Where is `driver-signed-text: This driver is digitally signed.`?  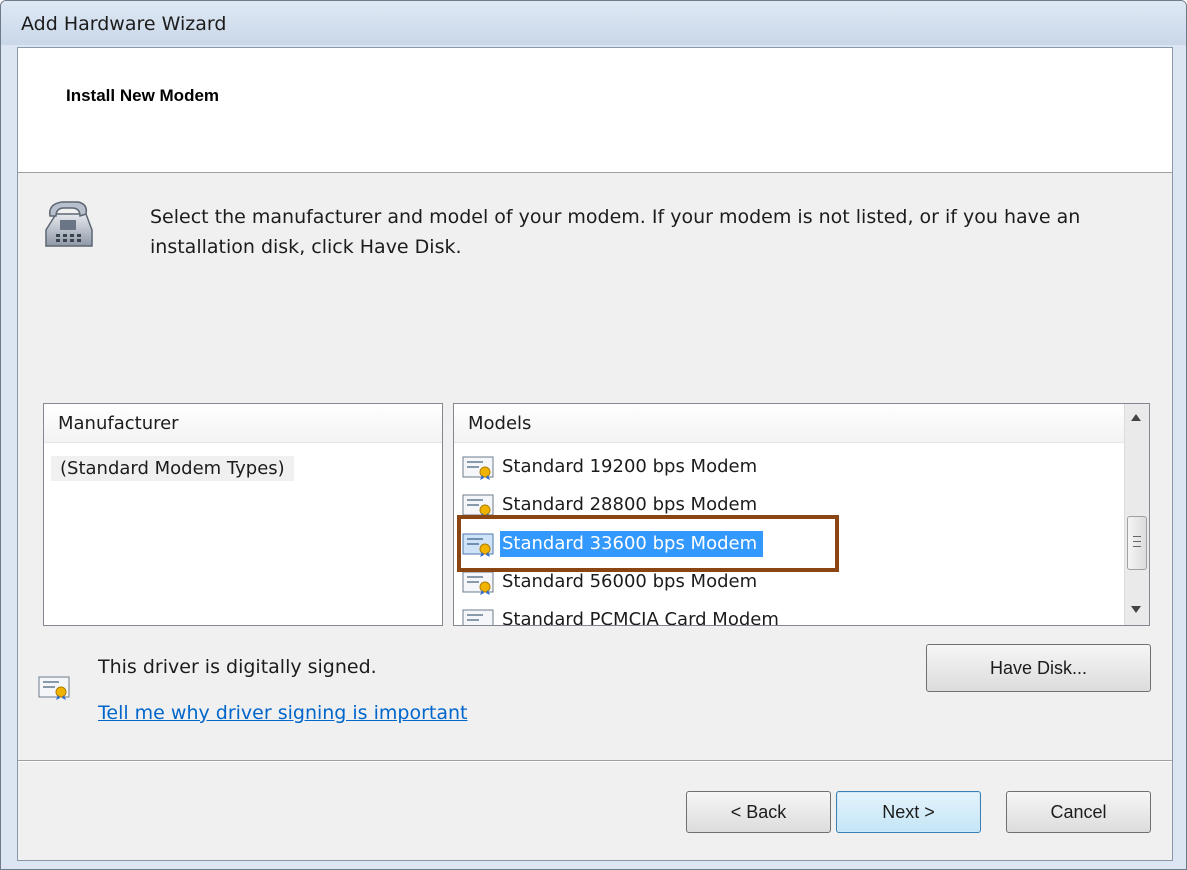
driver-signed-text: This driver is digitally signed. is located at coordinates (237, 667).